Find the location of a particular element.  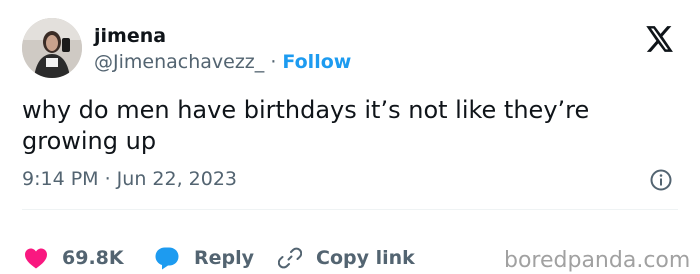

watermark: boredpanda.com is located at coordinates (597, 260).